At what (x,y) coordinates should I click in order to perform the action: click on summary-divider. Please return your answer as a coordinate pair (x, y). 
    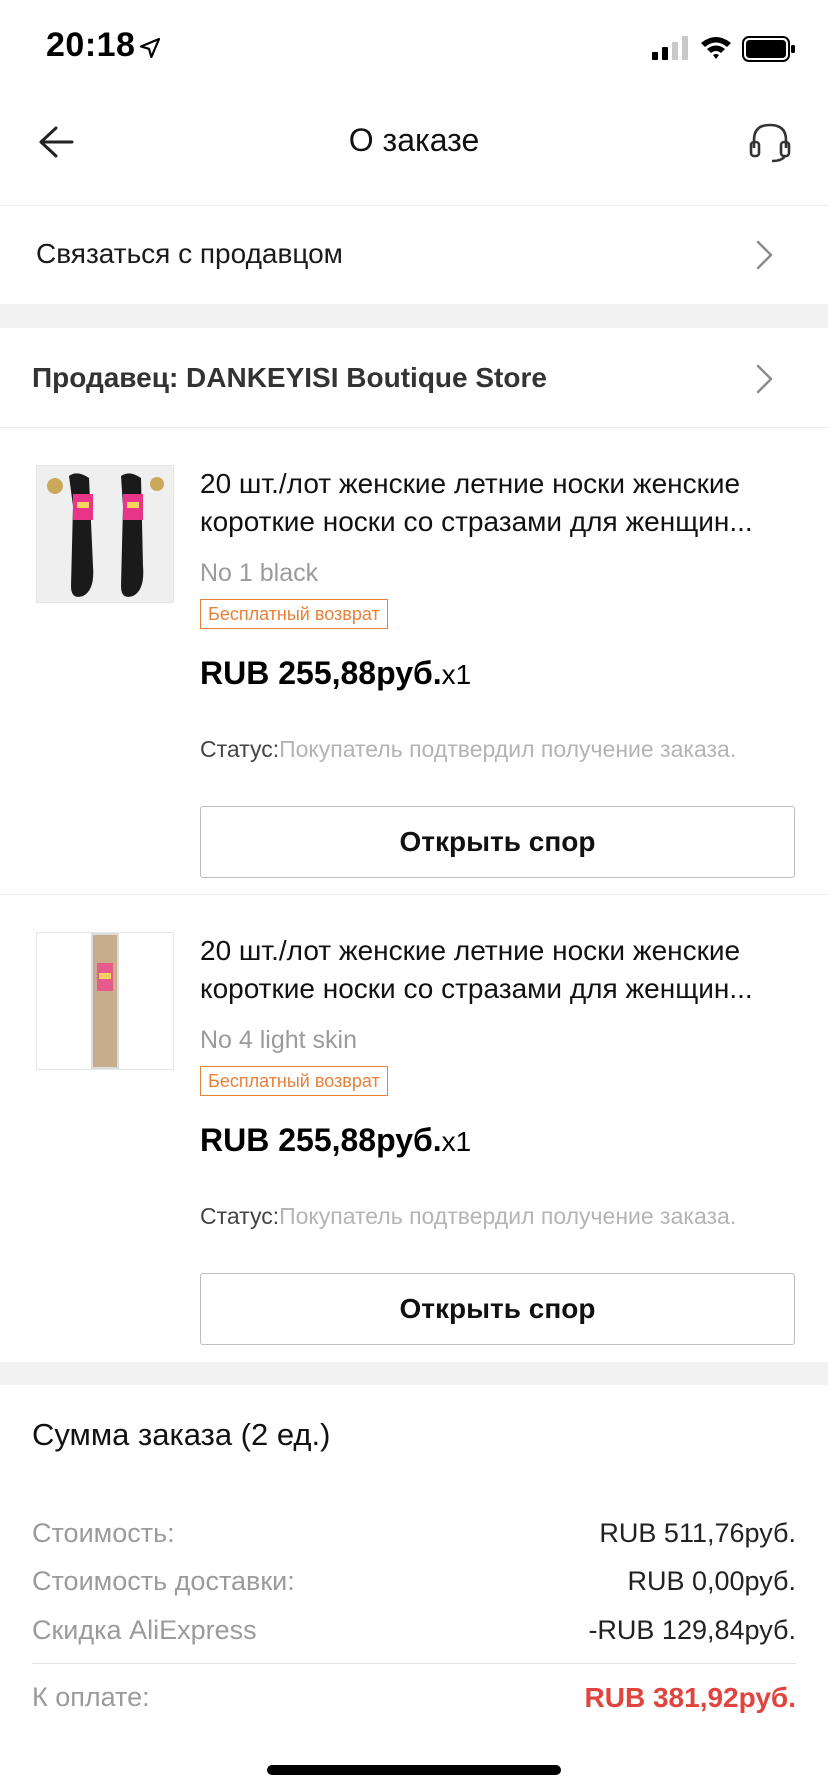
    Looking at the image, I should click on (414, 1663).